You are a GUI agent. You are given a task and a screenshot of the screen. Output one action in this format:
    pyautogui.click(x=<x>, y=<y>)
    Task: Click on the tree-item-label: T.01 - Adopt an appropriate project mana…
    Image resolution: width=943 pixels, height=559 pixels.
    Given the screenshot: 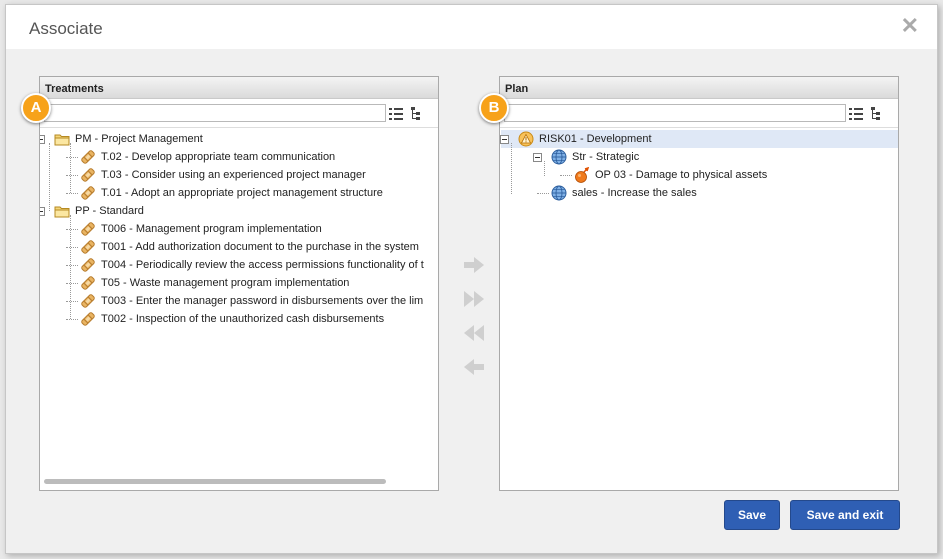 What is the action you would take?
    pyautogui.click(x=242, y=193)
    